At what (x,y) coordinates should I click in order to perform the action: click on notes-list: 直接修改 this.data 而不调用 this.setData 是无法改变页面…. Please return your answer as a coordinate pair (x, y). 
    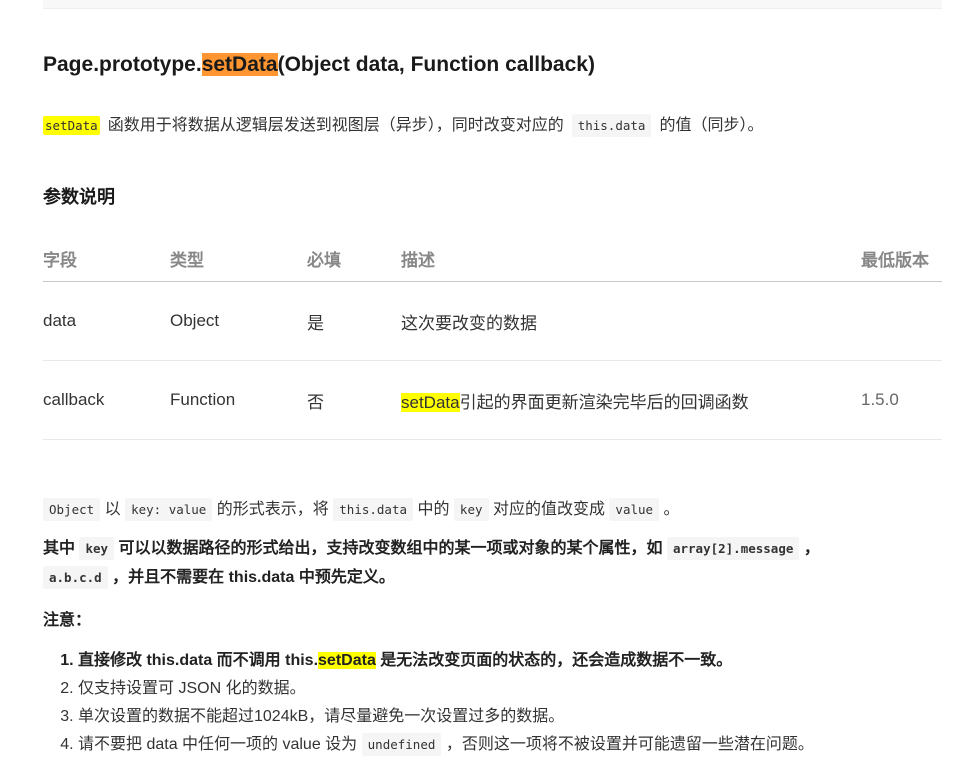
    Looking at the image, I should click on (428, 703).